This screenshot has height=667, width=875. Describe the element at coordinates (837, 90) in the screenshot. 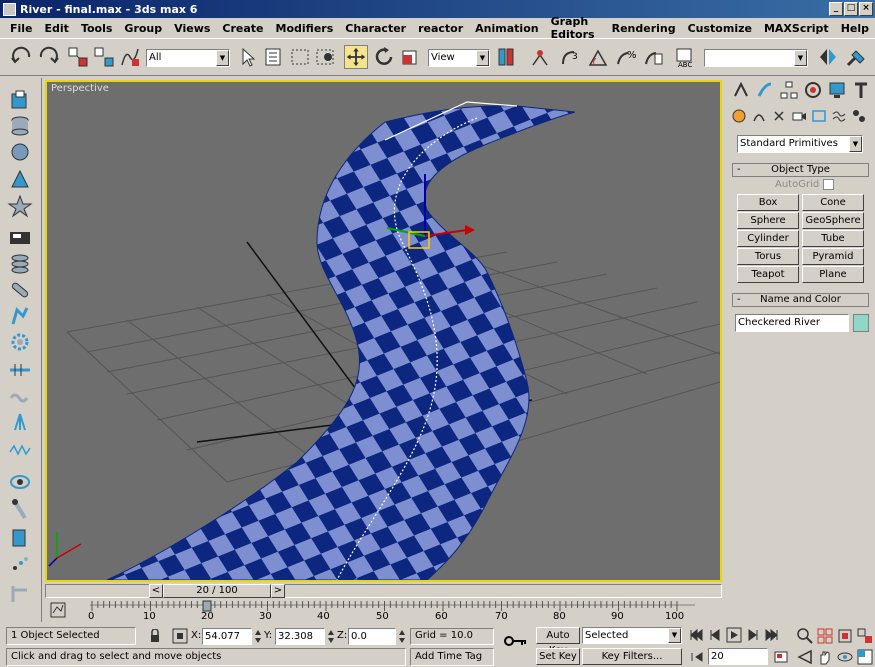

I see `display-panel-icon` at that location.